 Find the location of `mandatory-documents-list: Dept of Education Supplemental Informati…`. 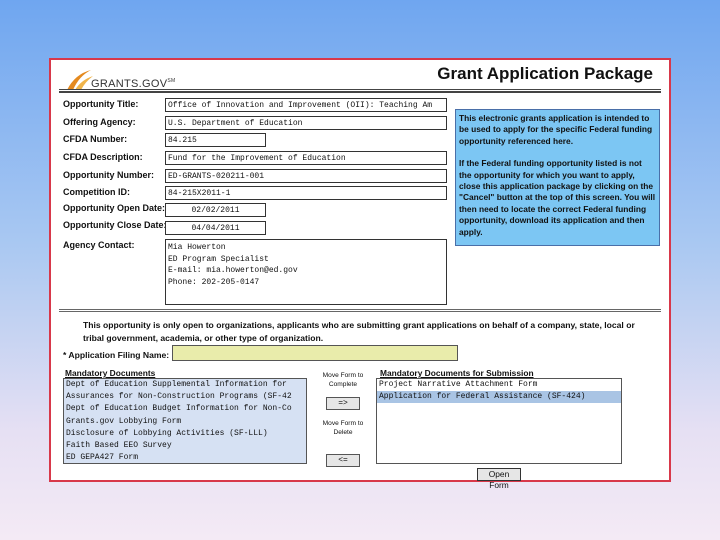

mandatory-documents-list: Dept of Education Supplemental Informati… is located at coordinates (185, 421).